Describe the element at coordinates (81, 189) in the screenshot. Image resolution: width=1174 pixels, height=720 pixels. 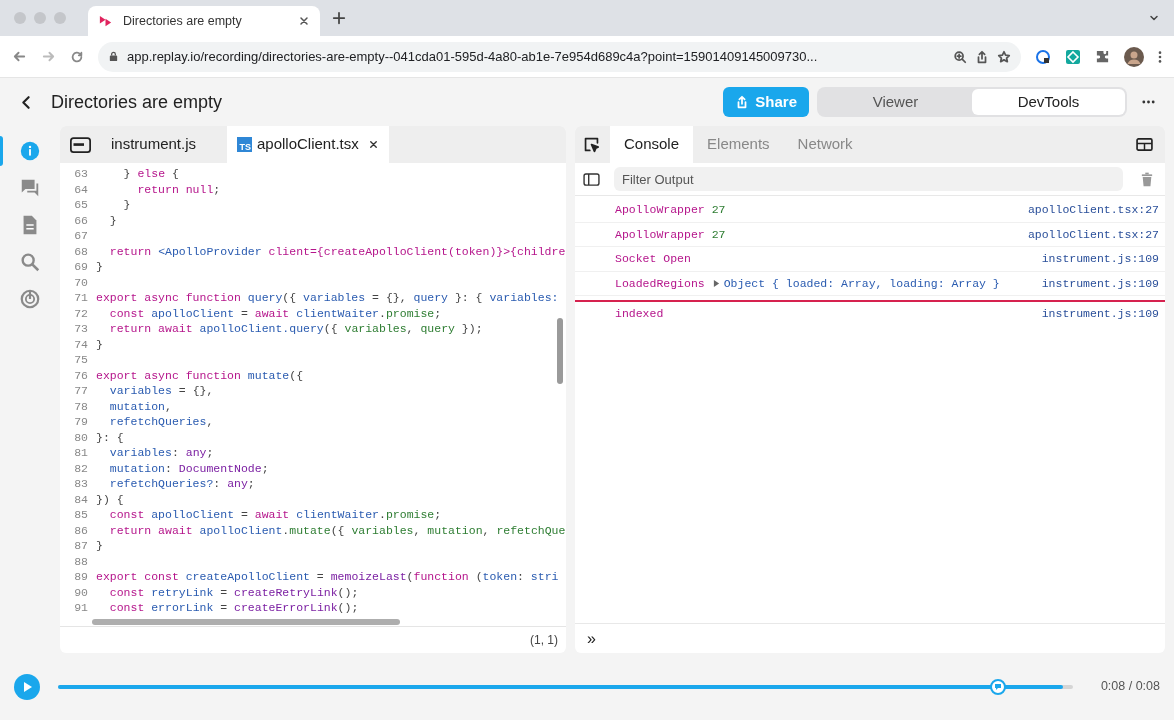
I see `line-number: 64` at that location.